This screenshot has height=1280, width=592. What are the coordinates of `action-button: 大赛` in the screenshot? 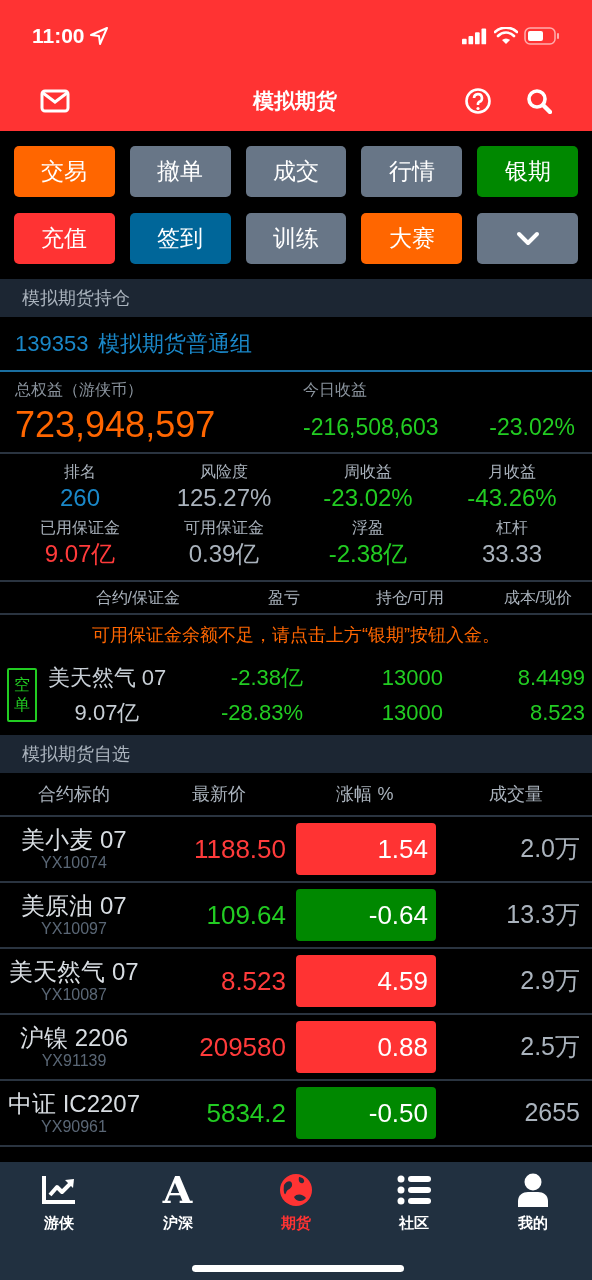 It's located at (412, 238).